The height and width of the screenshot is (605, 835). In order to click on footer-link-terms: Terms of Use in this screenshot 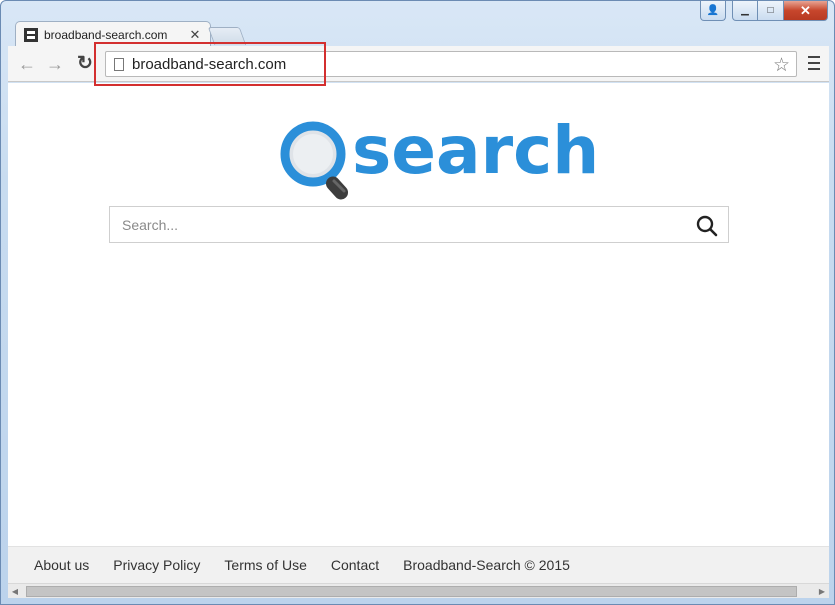, I will do `click(265, 565)`.